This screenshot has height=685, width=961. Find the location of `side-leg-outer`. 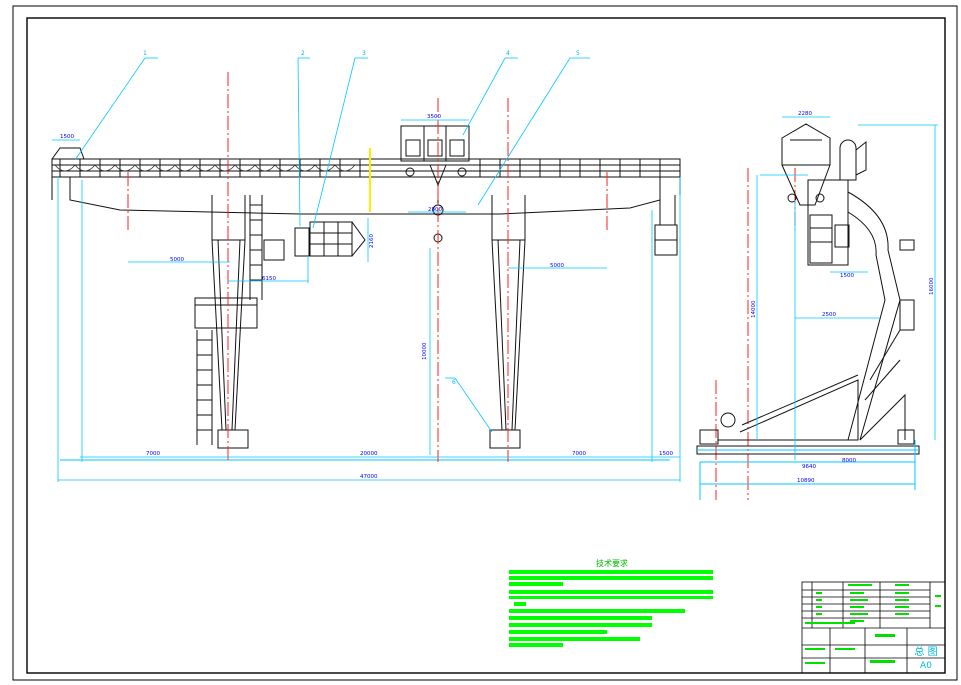

side-leg-outer is located at coordinates (874, 316).